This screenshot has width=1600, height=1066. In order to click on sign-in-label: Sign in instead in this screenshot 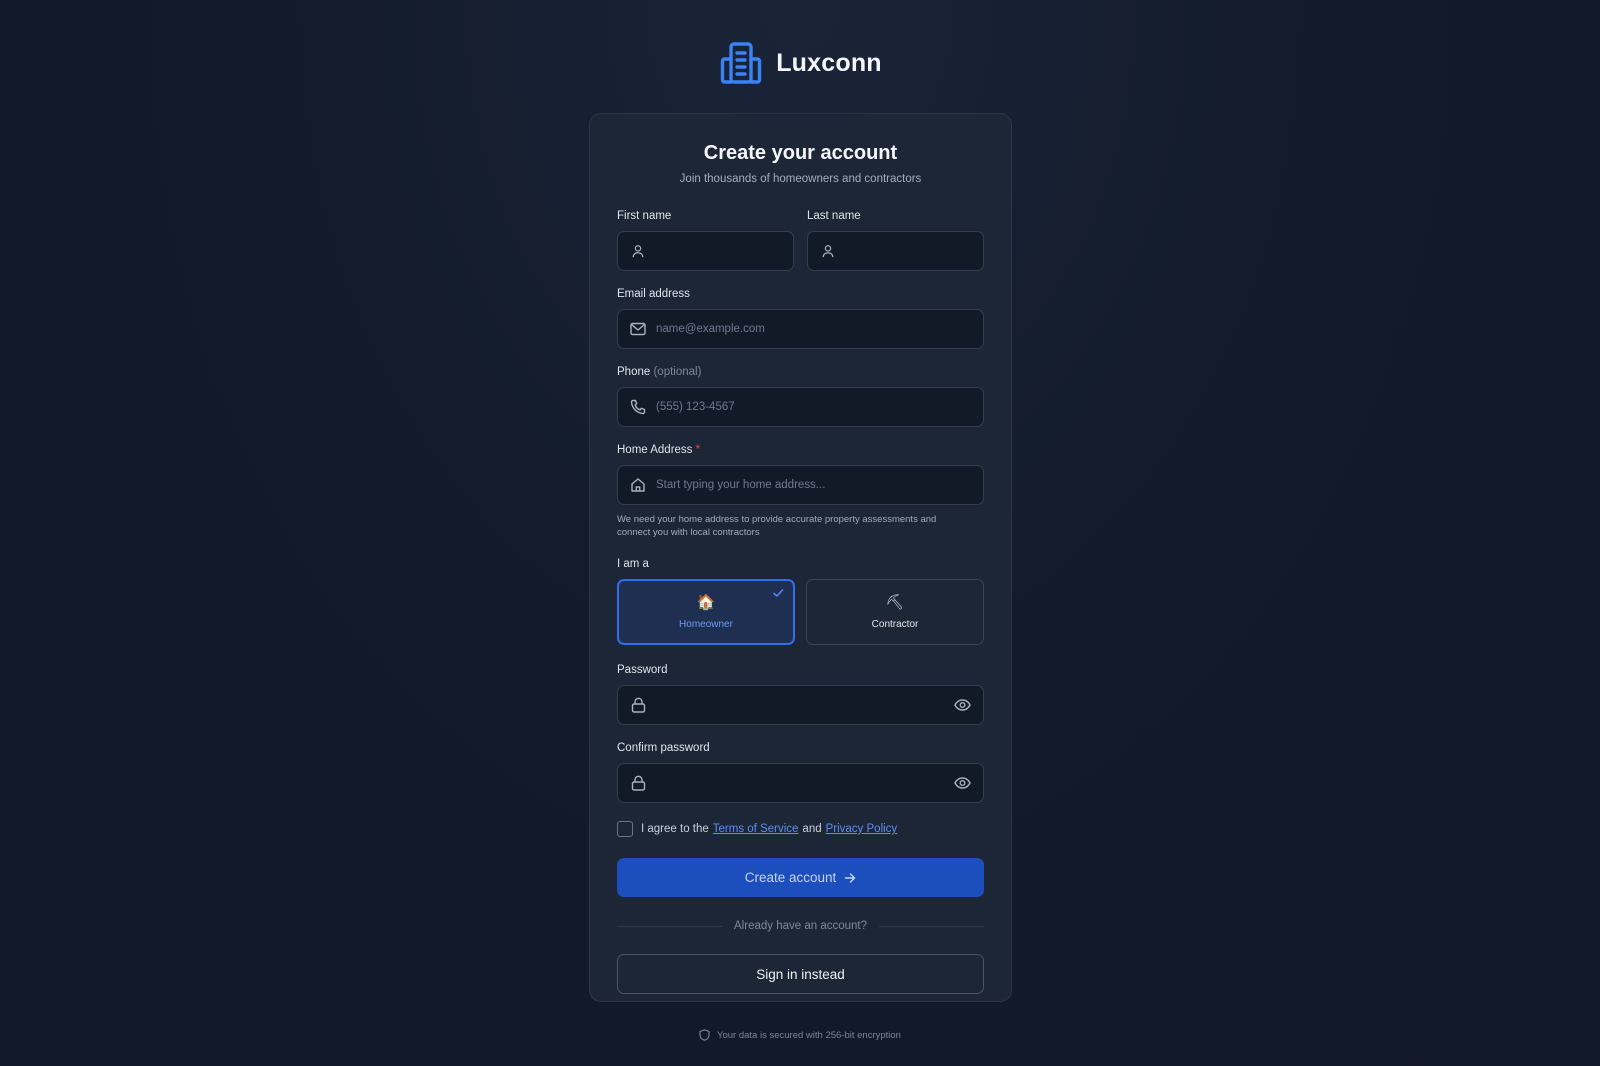, I will do `click(800, 974)`.